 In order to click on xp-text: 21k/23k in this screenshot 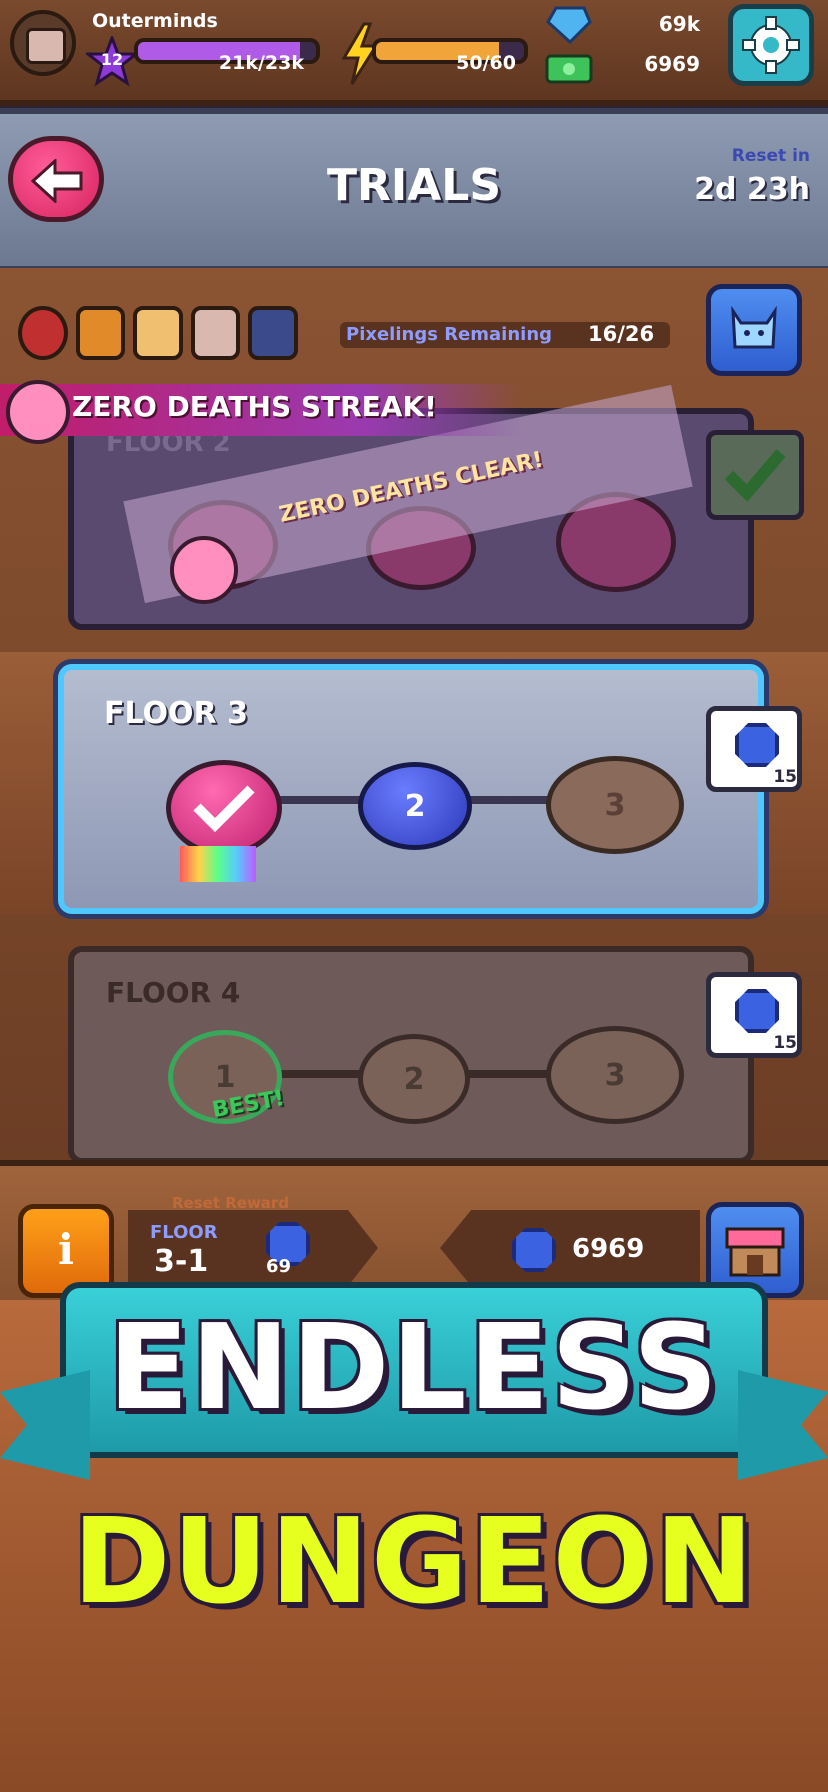, I will do `click(261, 63)`.